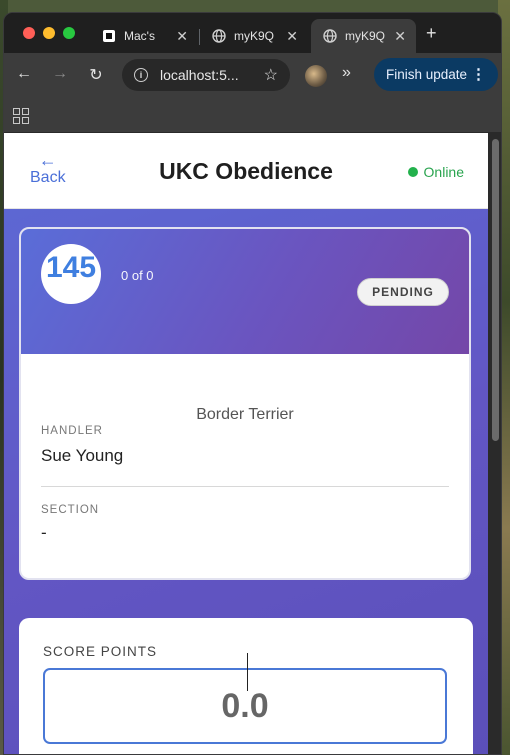 The image size is (510, 755). Describe the element at coordinates (346, 73) in the screenshot. I see `extensions-chevron-icon: »` at that location.